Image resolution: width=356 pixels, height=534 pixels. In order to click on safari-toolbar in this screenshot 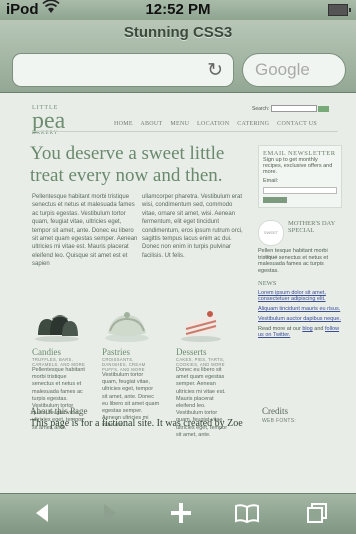, I will do `click(178, 513)`.